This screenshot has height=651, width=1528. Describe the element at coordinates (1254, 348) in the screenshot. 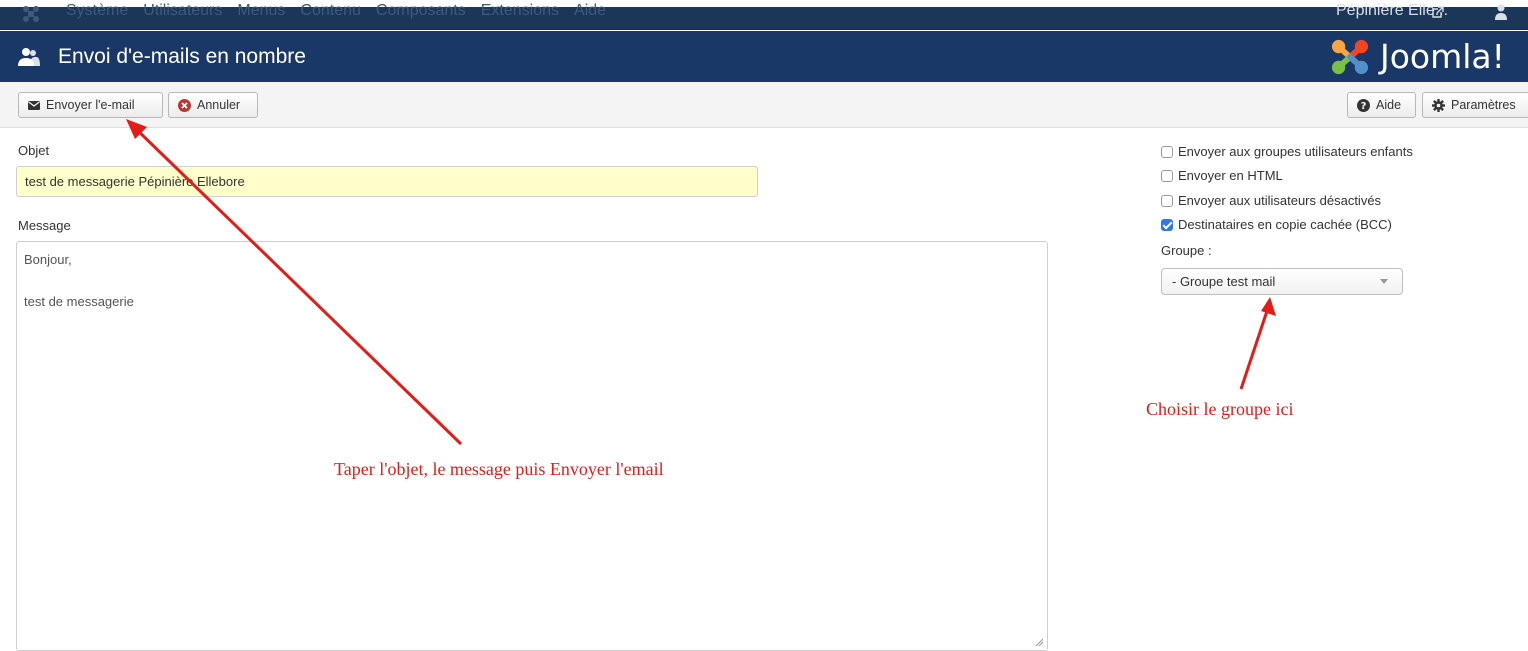

I see `annotation-arrow-right` at that location.